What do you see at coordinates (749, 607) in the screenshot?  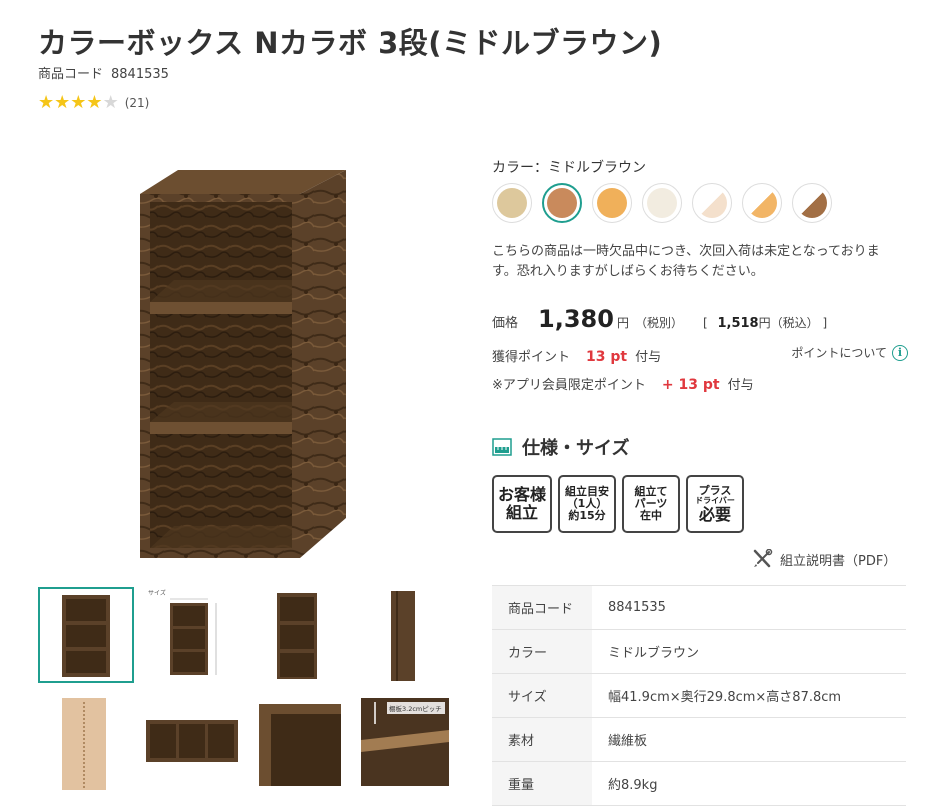 I see `spec-value: 8841535` at bounding box center [749, 607].